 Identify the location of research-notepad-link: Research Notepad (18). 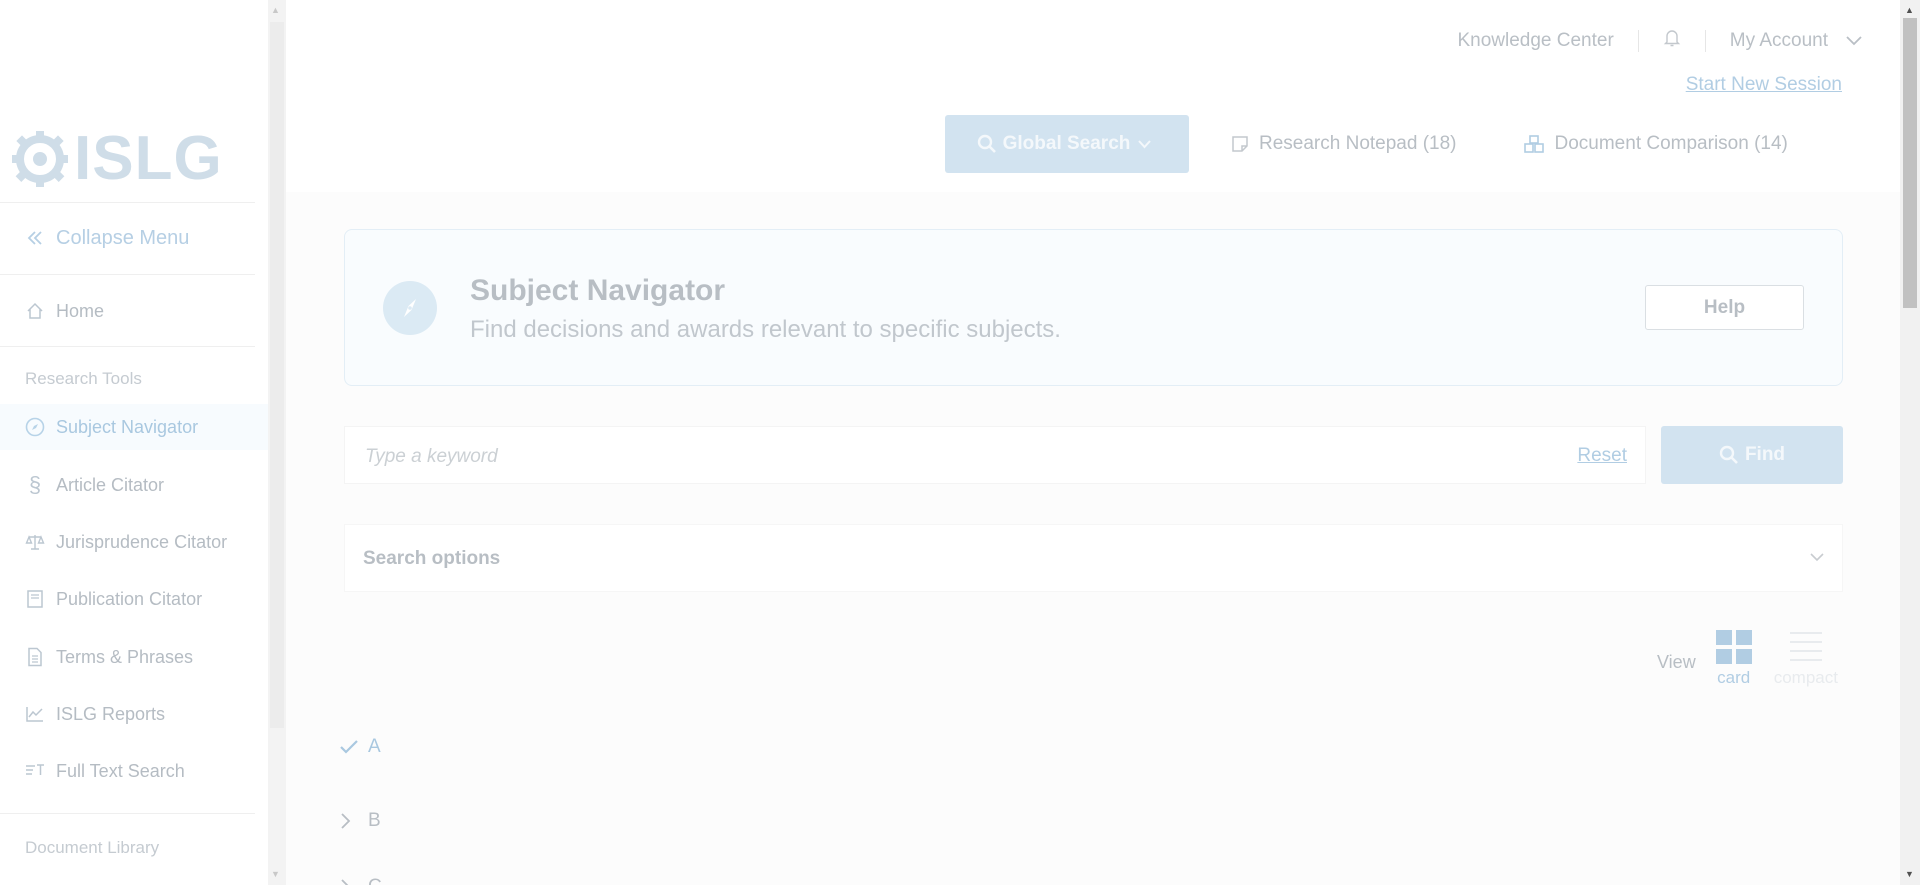
(1344, 144).